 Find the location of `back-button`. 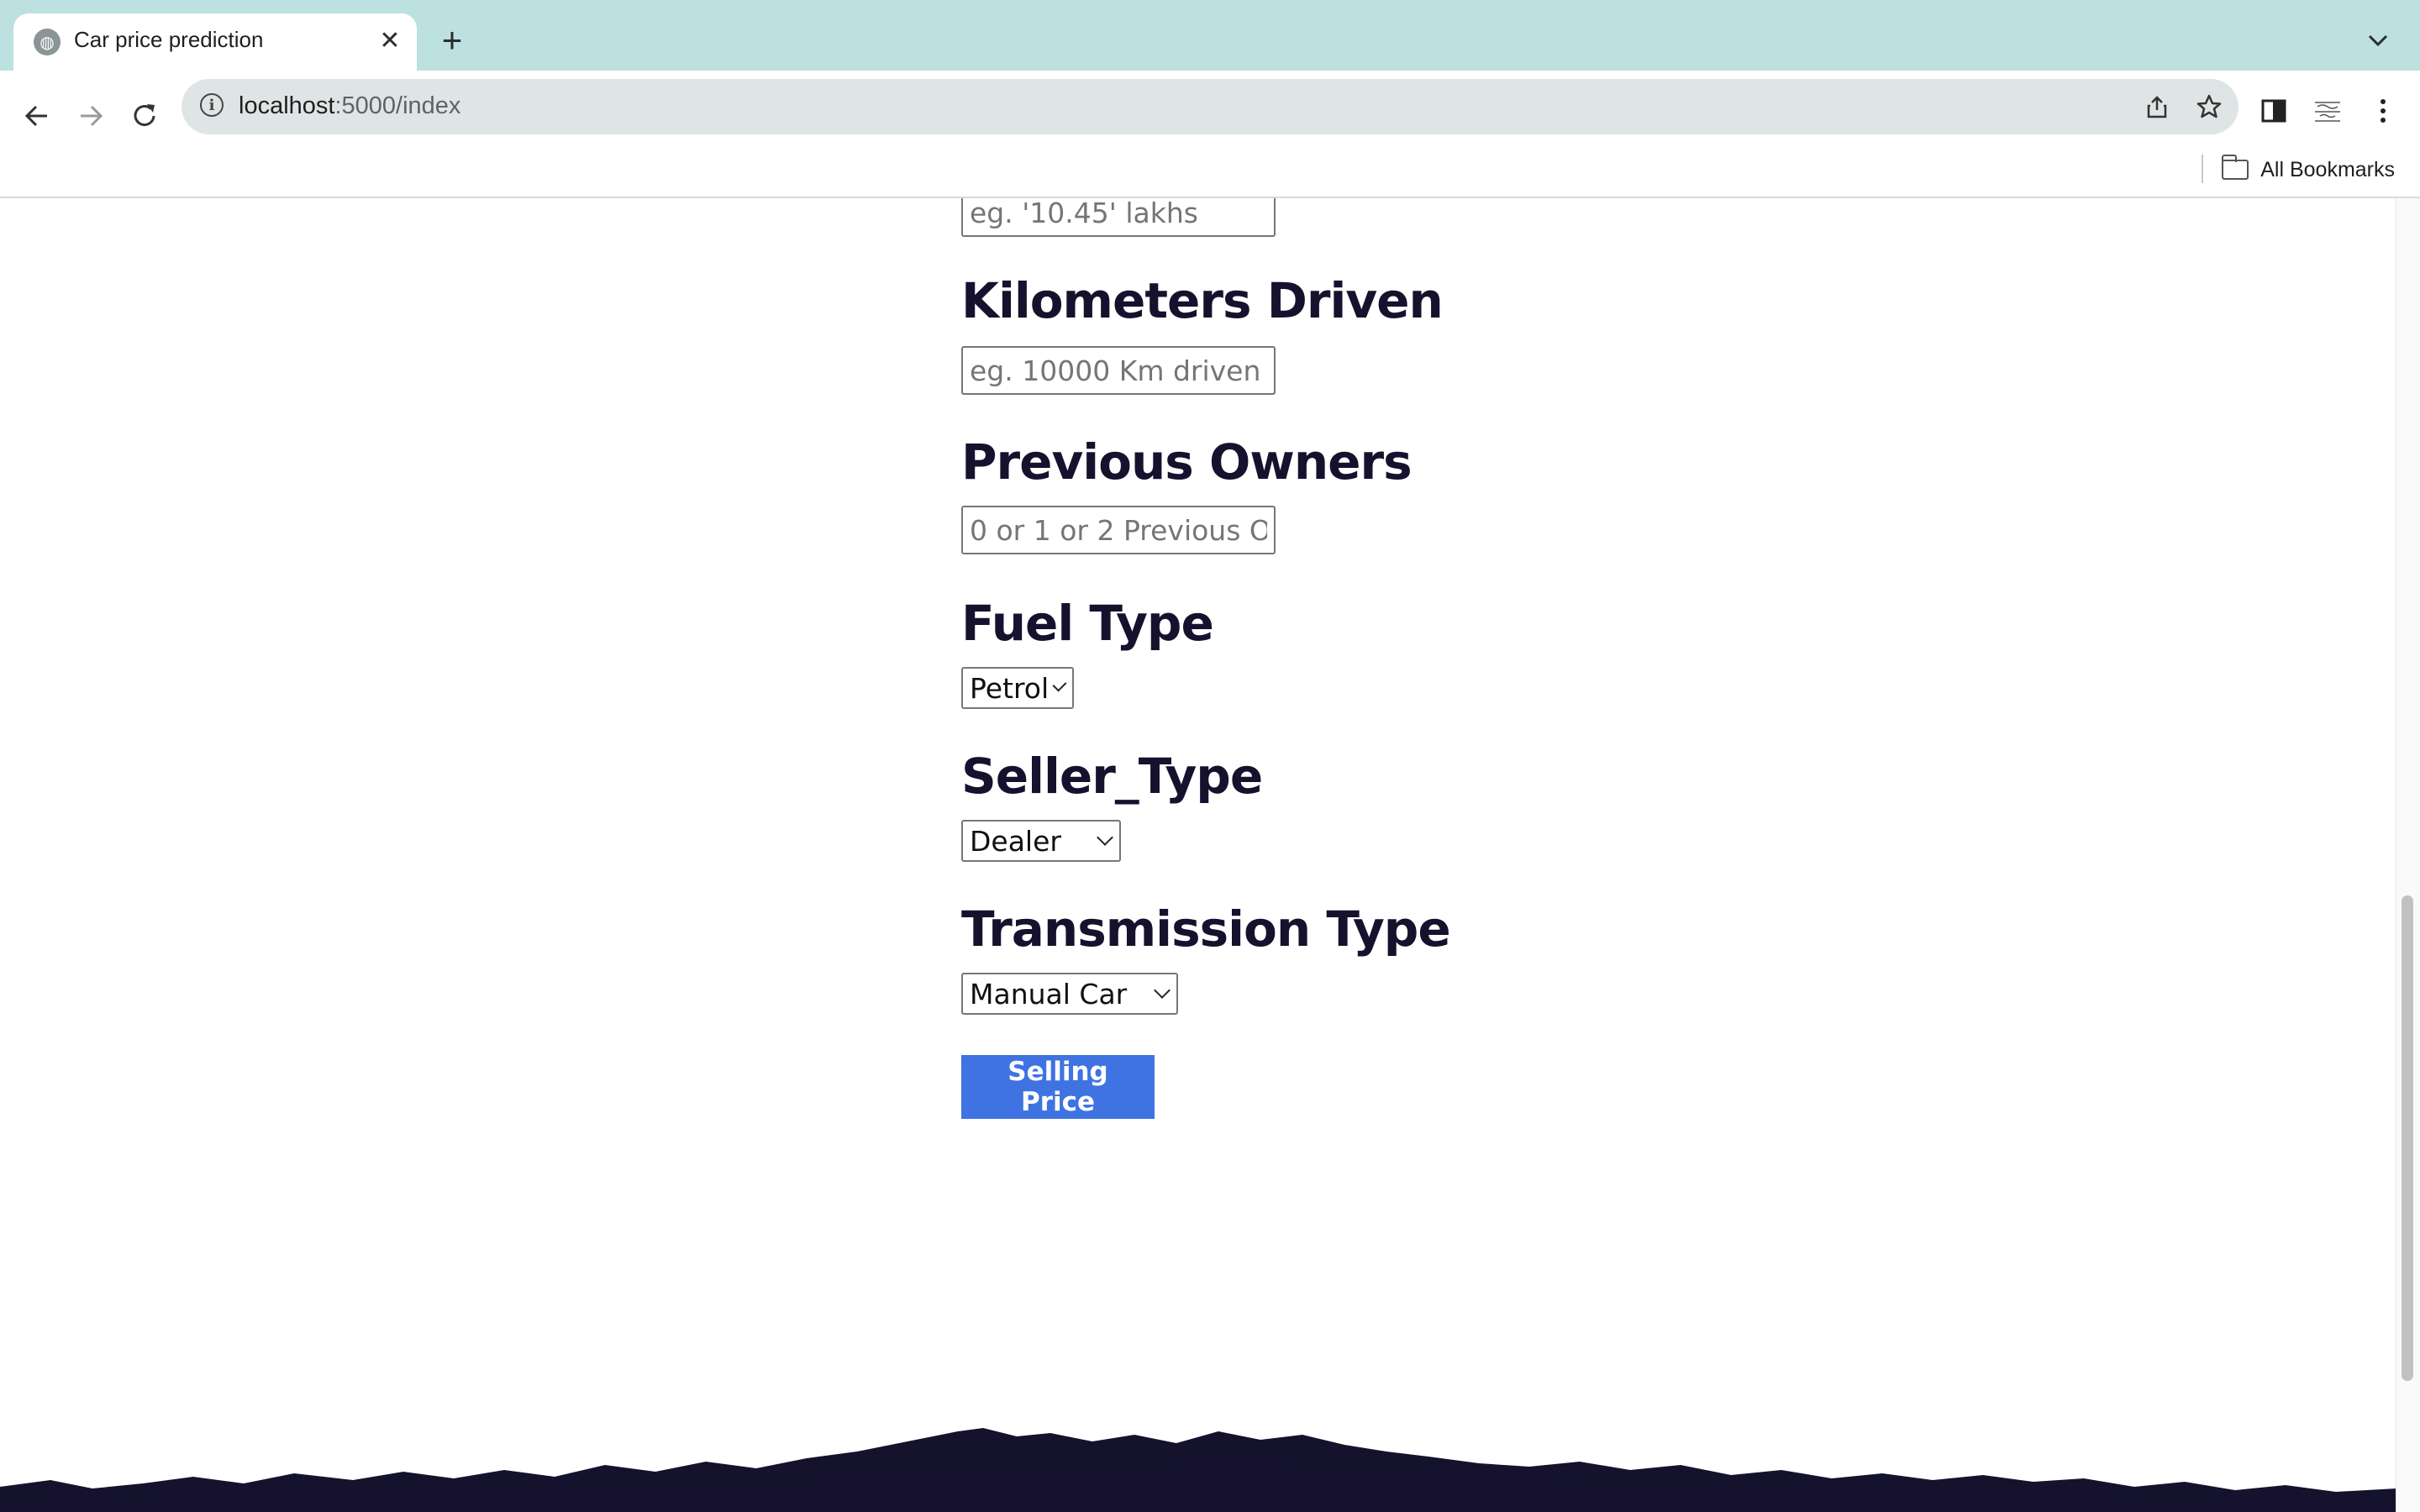

back-button is located at coordinates (37, 116).